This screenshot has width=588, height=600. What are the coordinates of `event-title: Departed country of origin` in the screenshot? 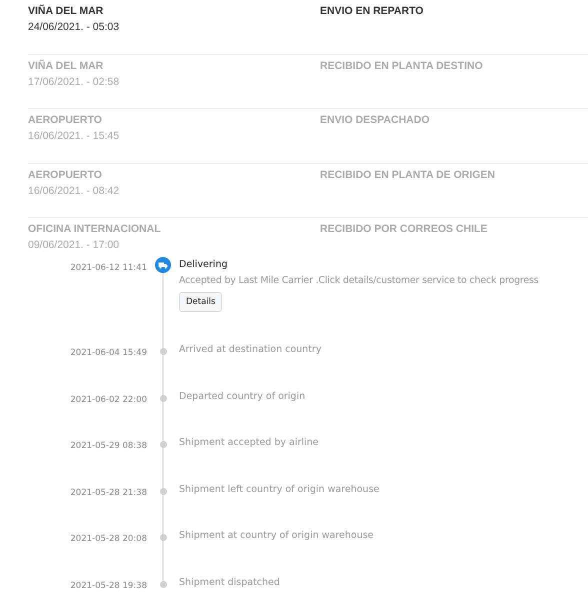 It's located at (242, 396).